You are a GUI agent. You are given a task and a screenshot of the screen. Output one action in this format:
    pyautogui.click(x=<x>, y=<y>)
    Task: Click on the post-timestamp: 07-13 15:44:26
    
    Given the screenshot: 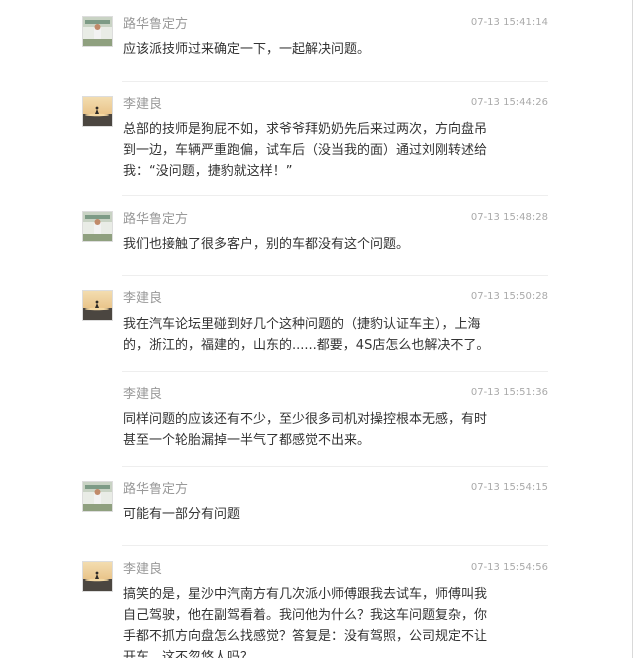 What is the action you would take?
    pyautogui.click(x=509, y=102)
    